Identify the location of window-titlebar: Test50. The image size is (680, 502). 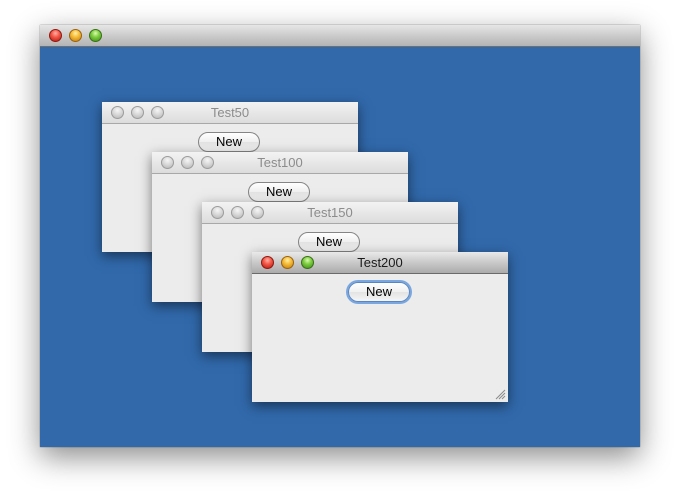
(230, 113).